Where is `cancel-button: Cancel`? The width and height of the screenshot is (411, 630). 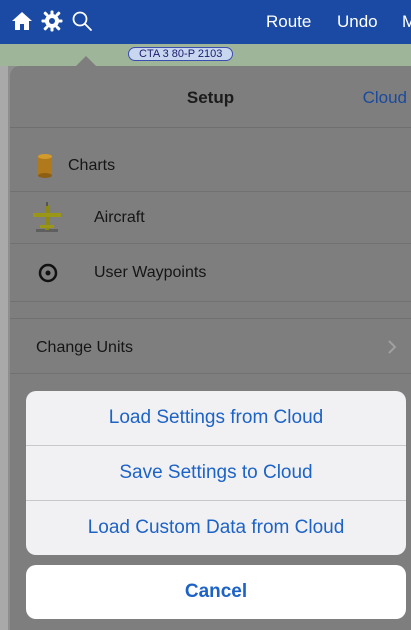
cancel-button: Cancel is located at coordinates (216, 592).